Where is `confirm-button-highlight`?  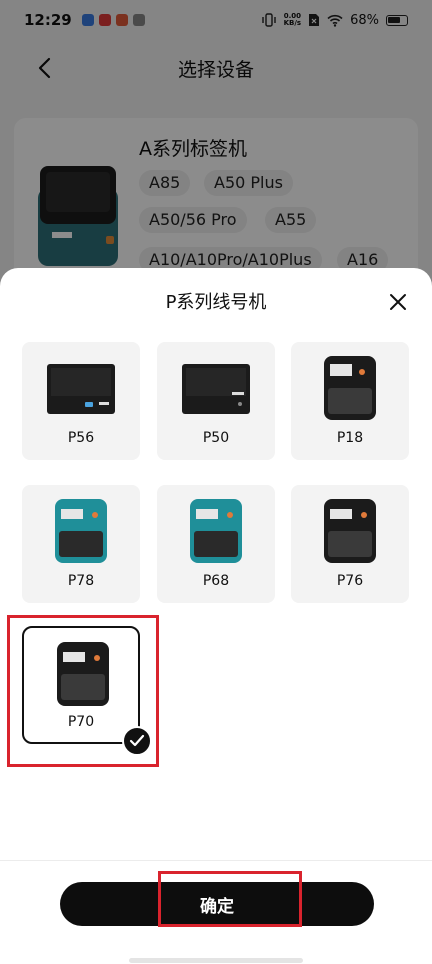
confirm-button-highlight is located at coordinates (230, 899).